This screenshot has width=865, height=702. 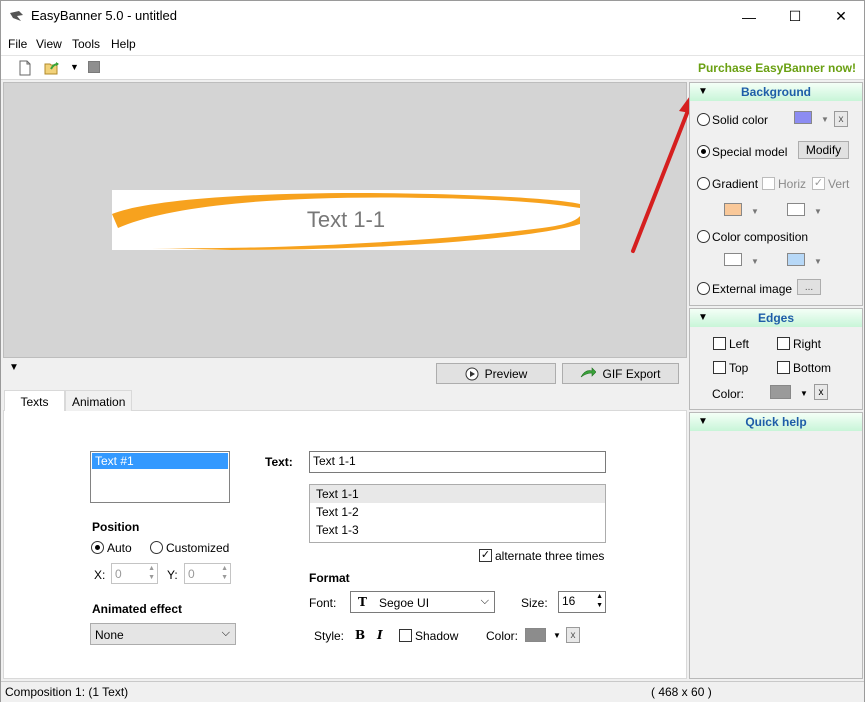 I want to click on horiz-checkbox, so click(x=768, y=183).